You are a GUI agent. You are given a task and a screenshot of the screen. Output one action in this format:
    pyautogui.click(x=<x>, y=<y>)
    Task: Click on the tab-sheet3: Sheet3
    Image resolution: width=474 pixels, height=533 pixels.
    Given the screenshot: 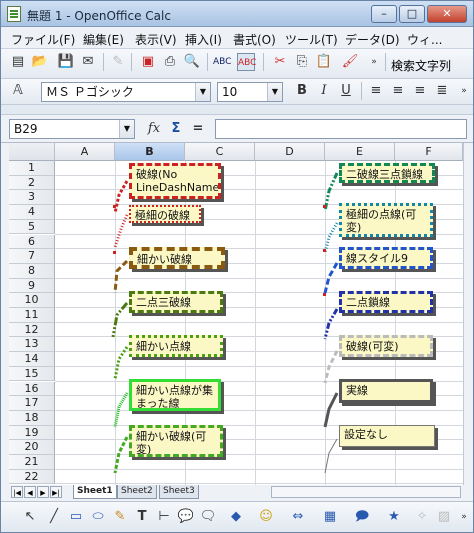 What is the action you would take?
    pyautogui.click(x=179, y=492)
    